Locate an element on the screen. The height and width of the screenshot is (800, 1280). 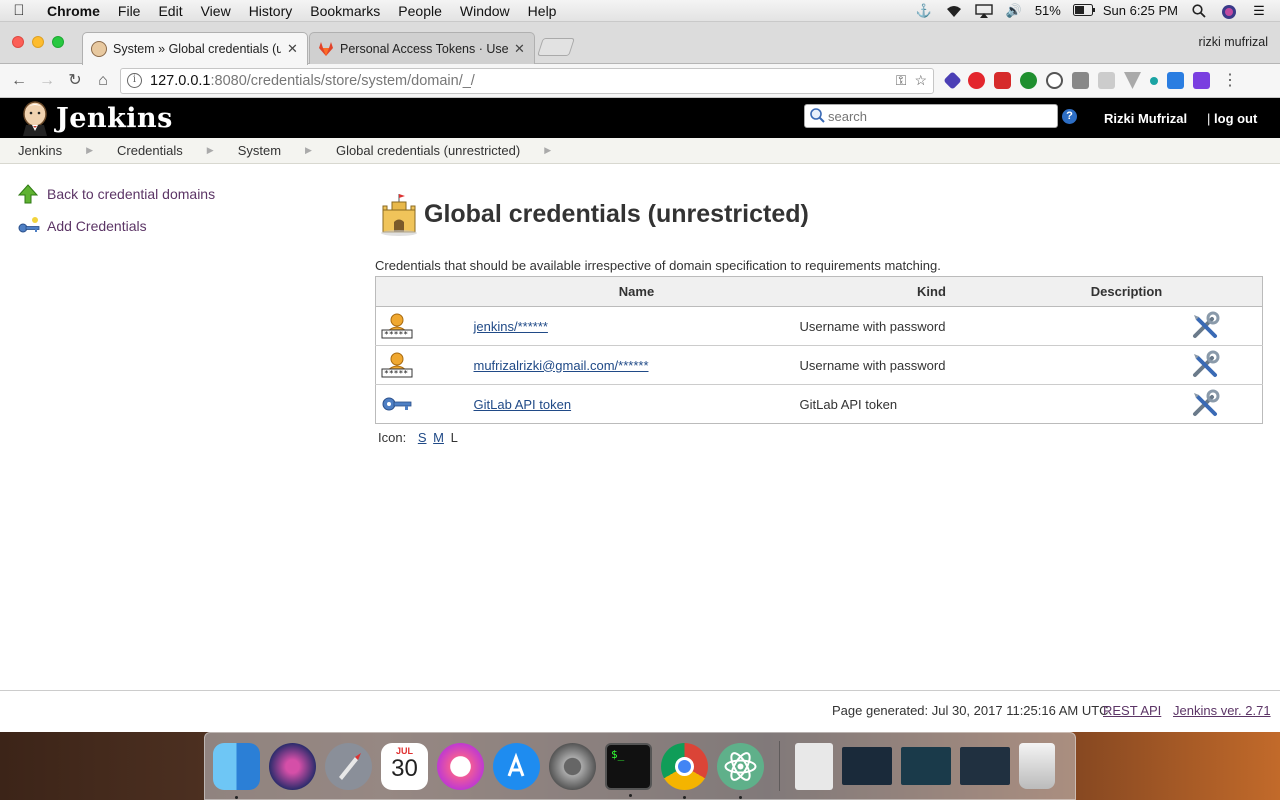
menu-people: People is located at coordinates (420, 11).